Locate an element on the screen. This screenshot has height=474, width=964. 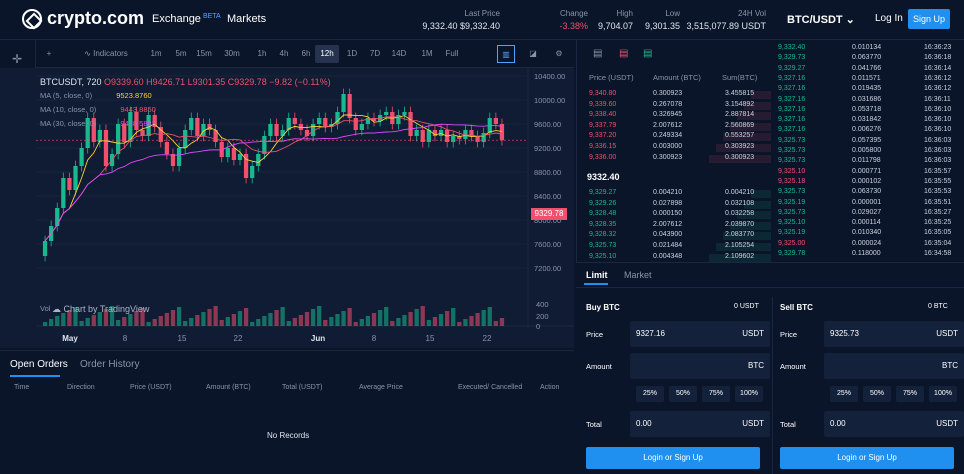
ask-row: 9,339.60 0.267078 3.154892 is located at coordinates (674, 106).